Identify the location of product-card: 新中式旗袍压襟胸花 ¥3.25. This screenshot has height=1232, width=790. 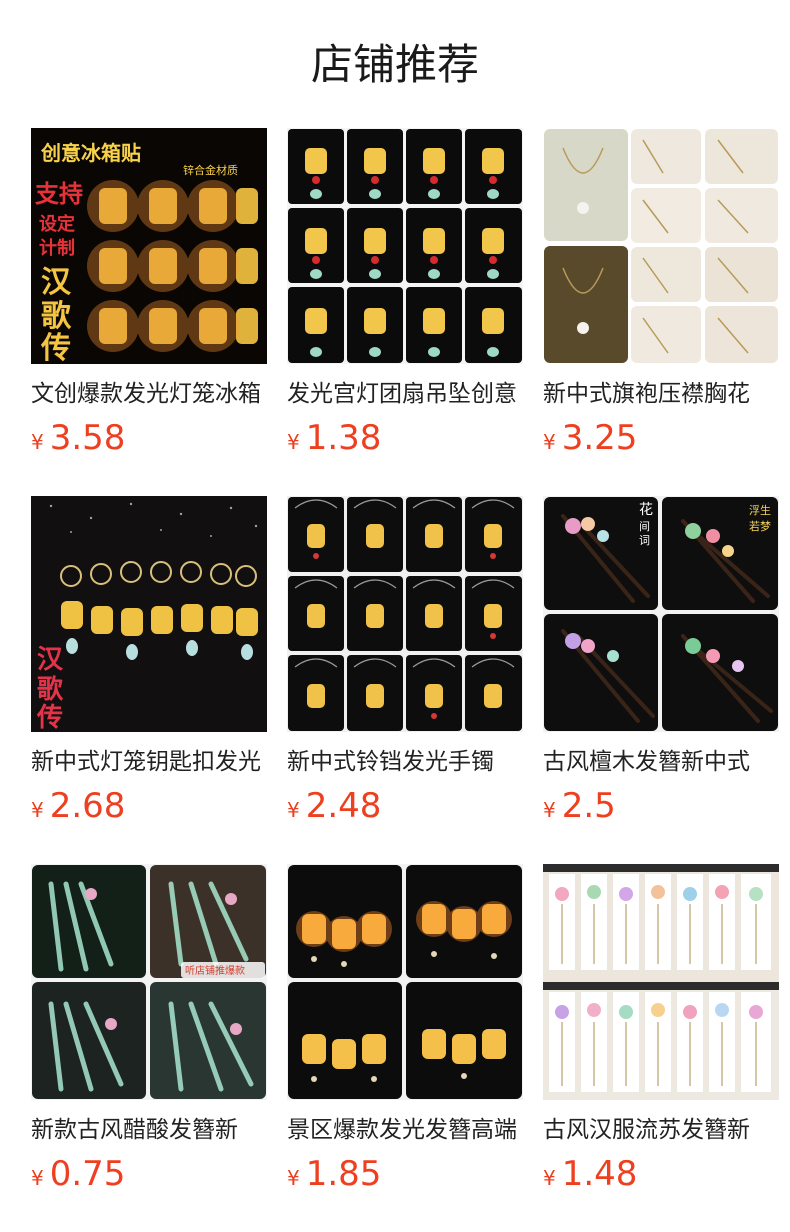
(661, 298).